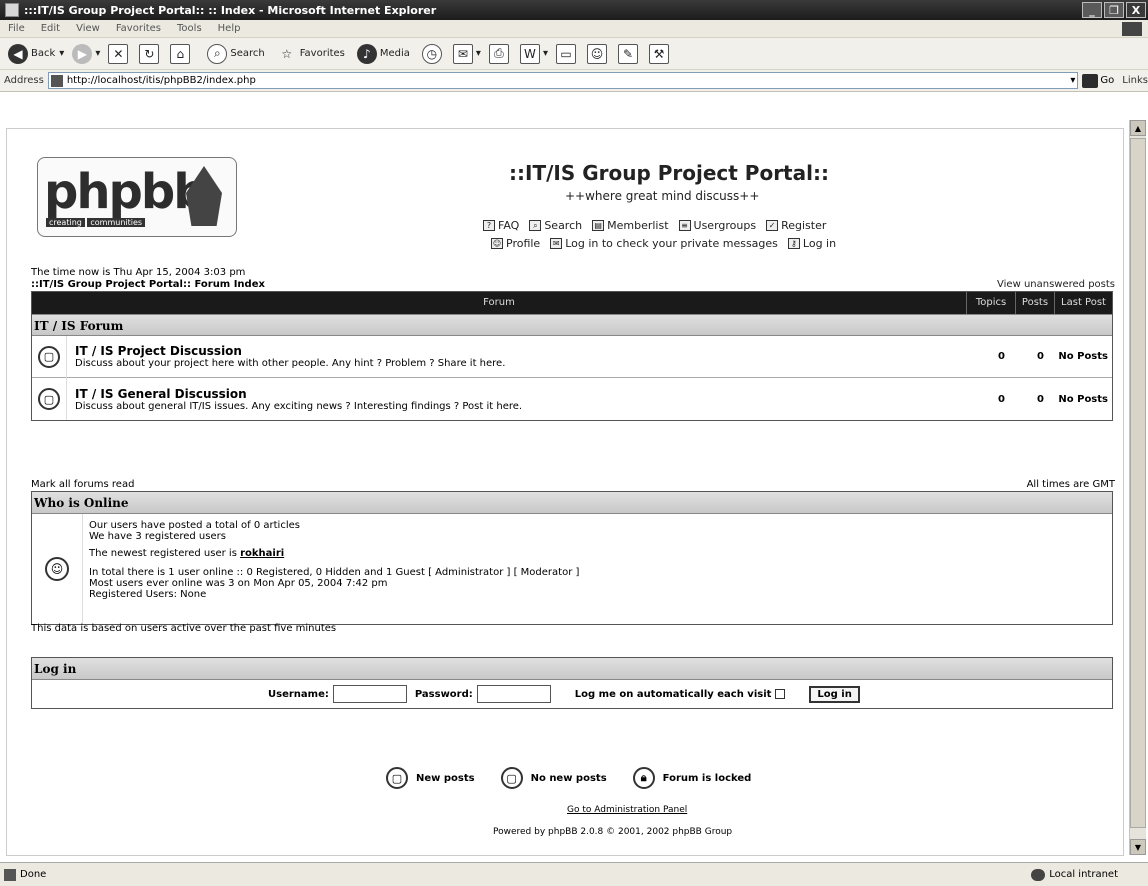 This screenshot has width=1148, height=886. What do you see at coordinates (1138, 483) in the screenshot?
I see `scroll-thumb` at bounding box center [1138, 483].